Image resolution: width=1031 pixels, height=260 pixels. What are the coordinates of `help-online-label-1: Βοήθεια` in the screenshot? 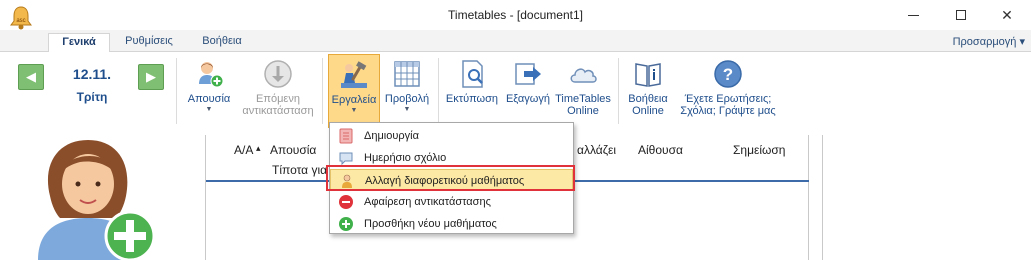 It's located at (648, 99).